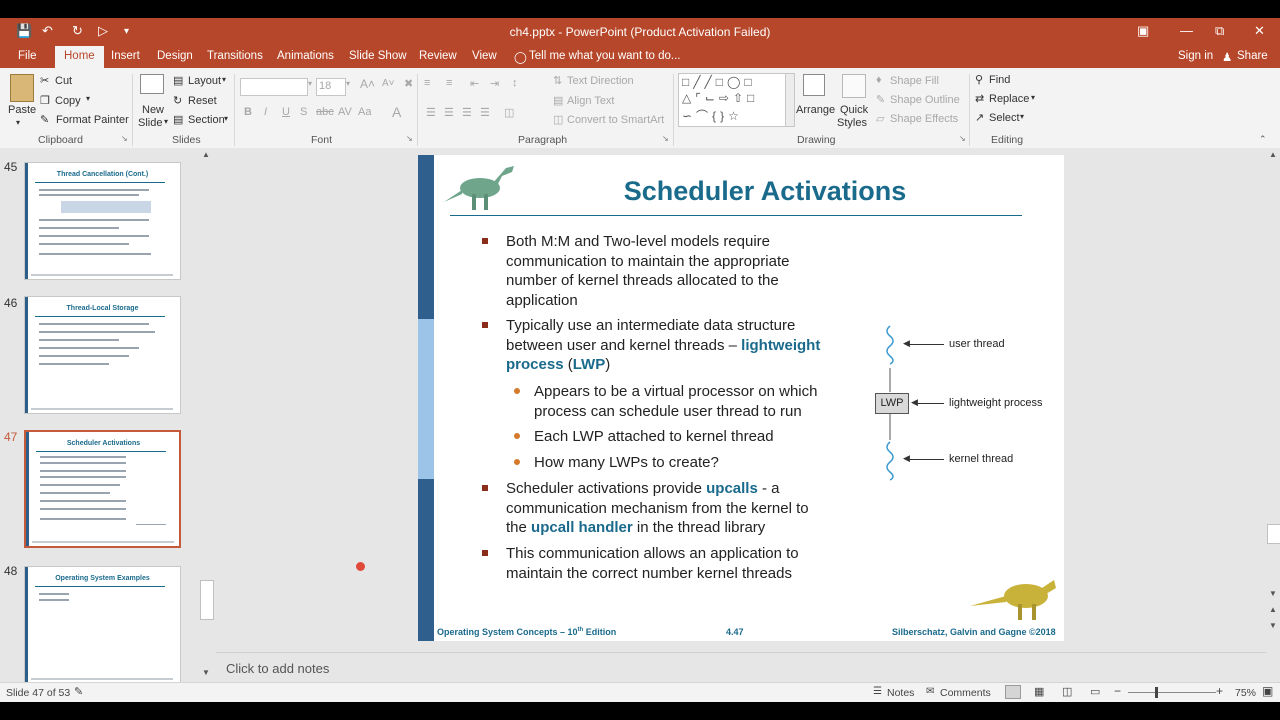  I want to click on notes-button: Notes, so click(900, 693).